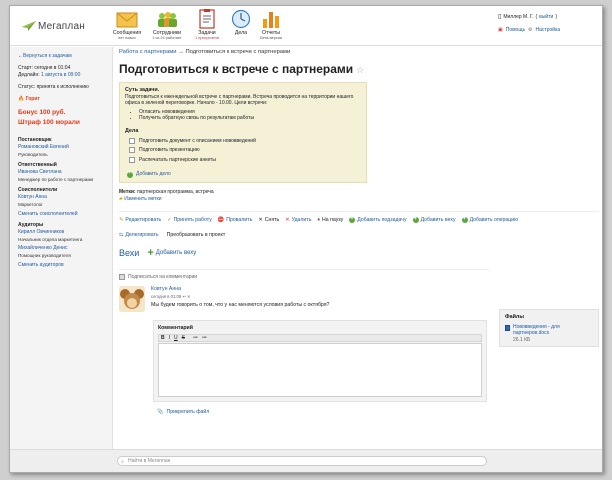 The height and width of the screenshot is (480, 612). Describe the element at coordinates (42, 248) in the screenshot. I see `auditor2-link: Михайличенко Денис` at that location.